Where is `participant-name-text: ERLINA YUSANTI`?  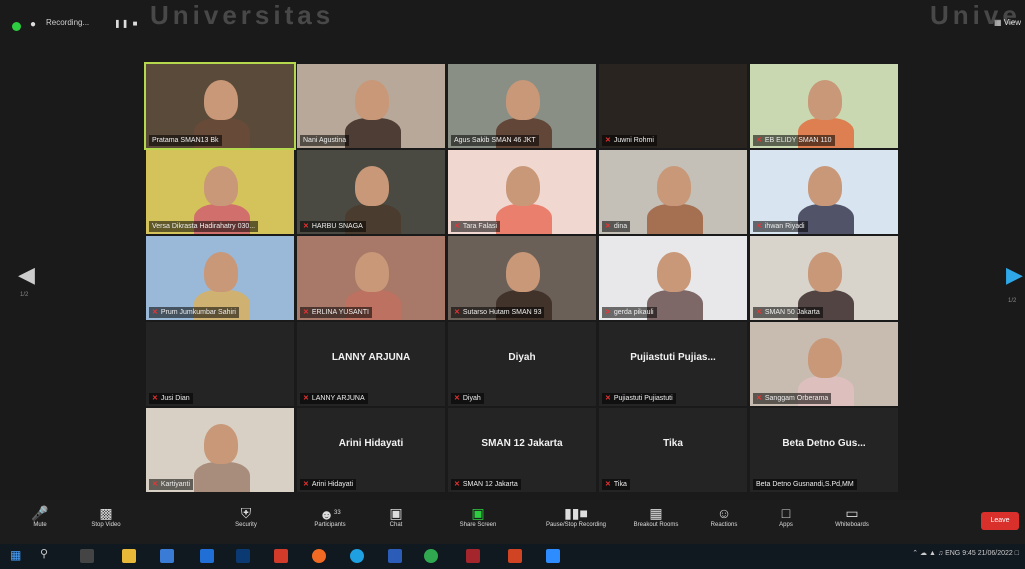 participant-name-text: ERLINA YUSANTI is located at coordinates (340, 312).